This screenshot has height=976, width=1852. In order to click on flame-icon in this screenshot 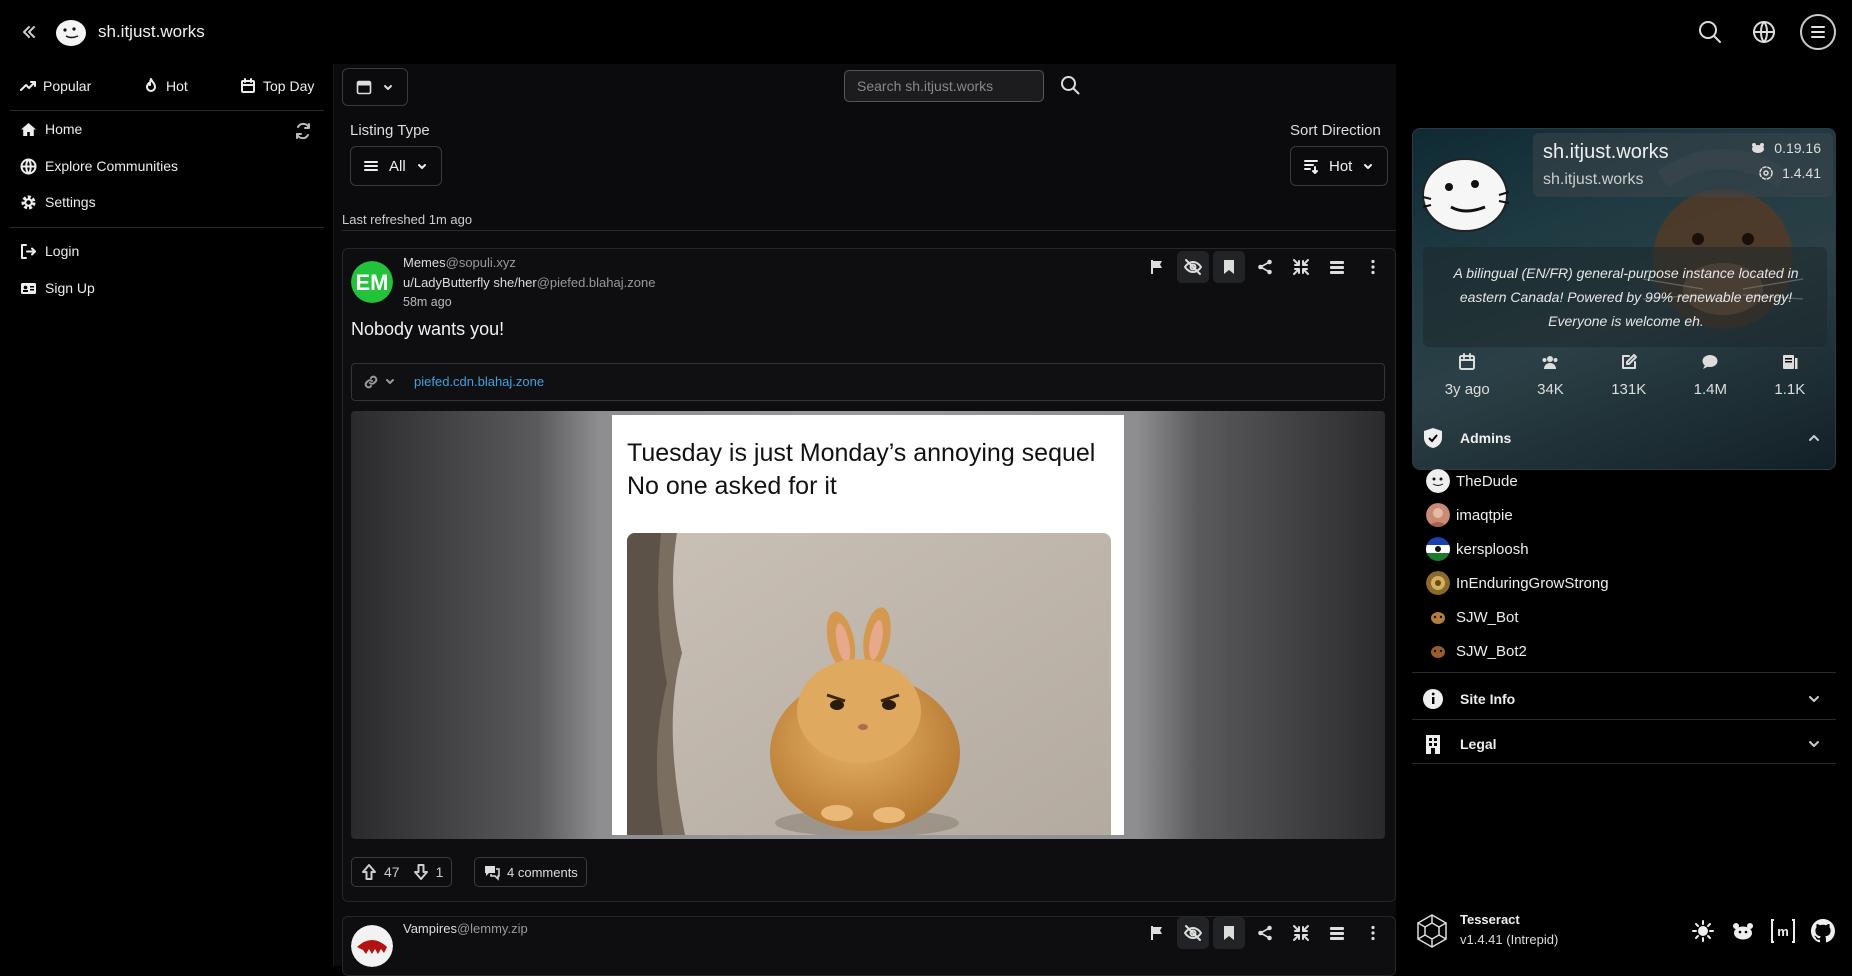, I will do `click(151, 86)`.